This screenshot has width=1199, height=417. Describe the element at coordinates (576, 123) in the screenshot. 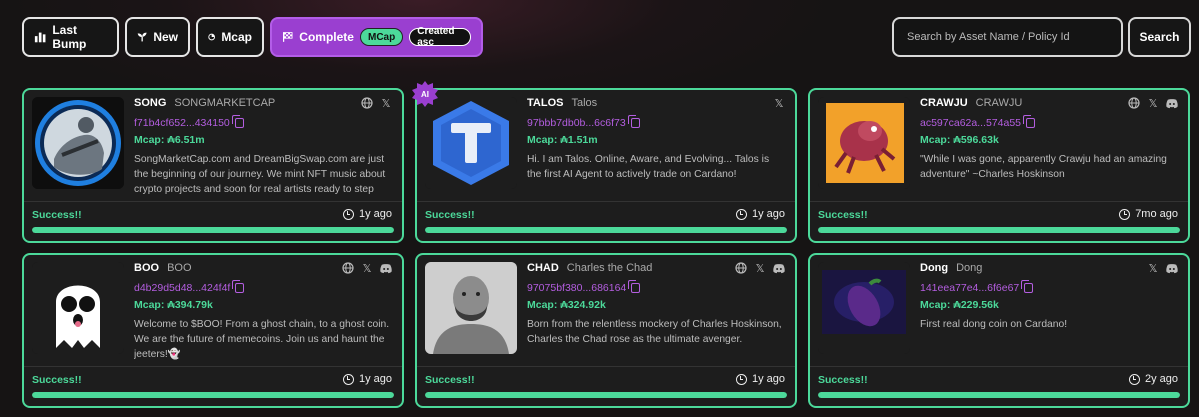

I see `policy-id-text: 97bbb7db0b...6c6f73` at that location.